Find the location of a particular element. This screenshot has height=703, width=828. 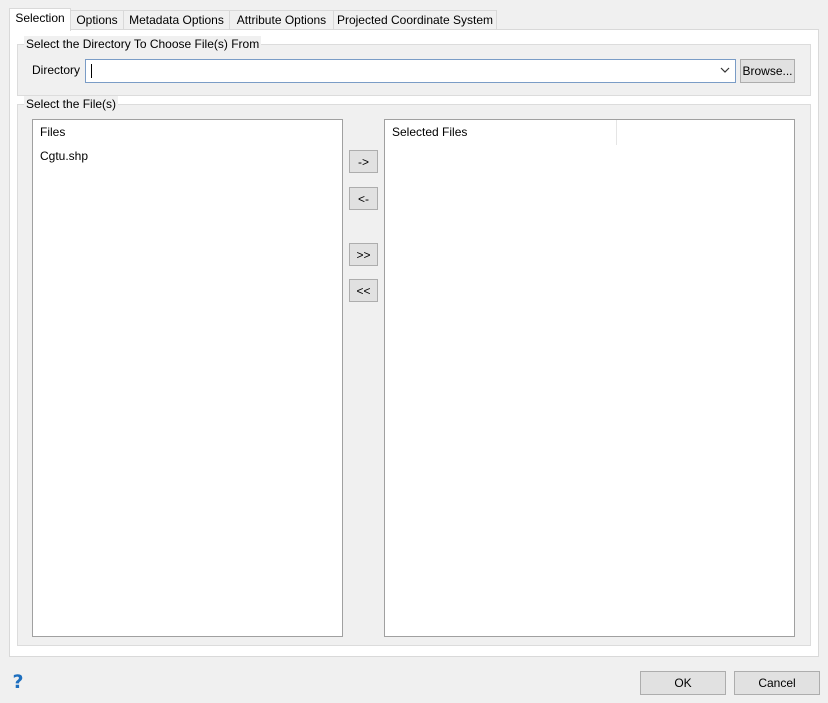

add-all-button: >> is located at coordinates (363, 254).